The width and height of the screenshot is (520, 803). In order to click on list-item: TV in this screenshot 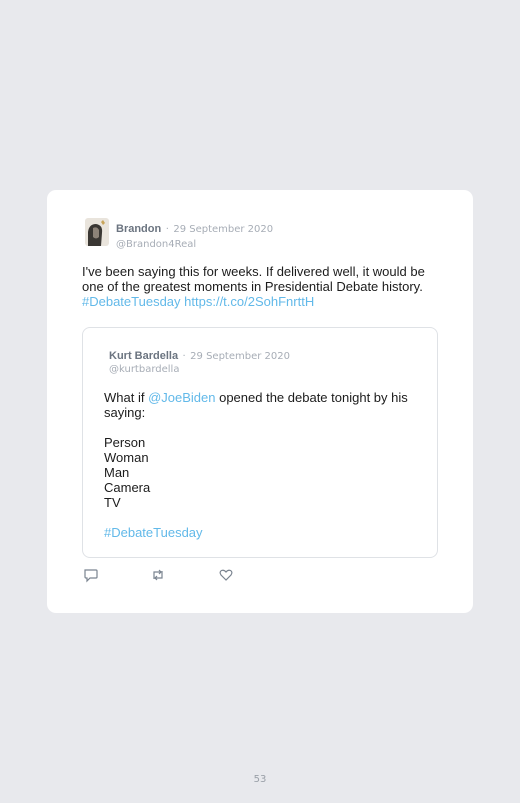, I will do `click(112, 502)`.